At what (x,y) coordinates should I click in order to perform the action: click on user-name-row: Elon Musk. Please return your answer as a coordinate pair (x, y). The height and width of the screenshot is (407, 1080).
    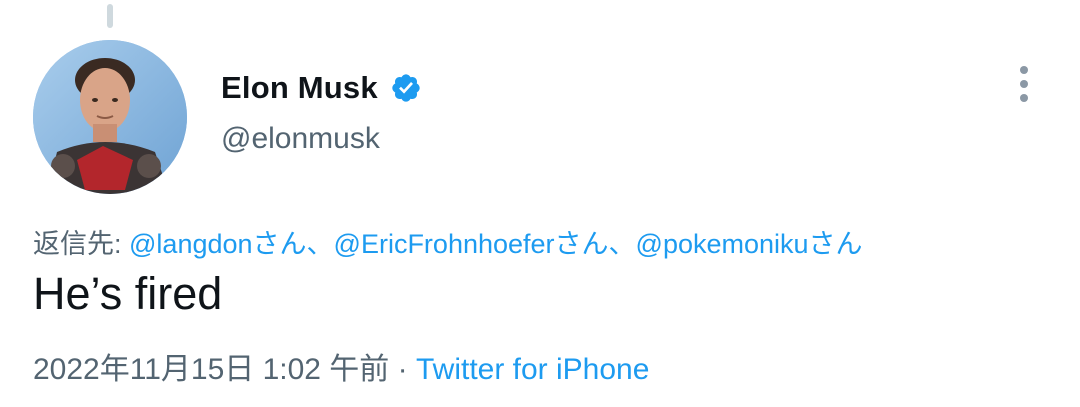
    Looking at the image, I should click on (321, 88).